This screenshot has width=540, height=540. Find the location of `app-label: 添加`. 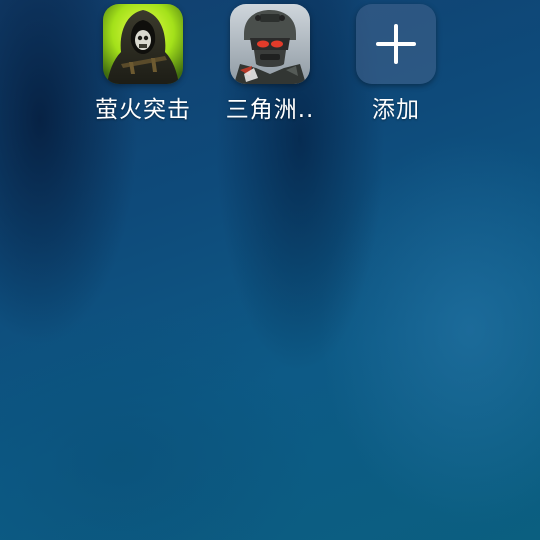

app-label: 添加 is located at coordinates (396, 110).